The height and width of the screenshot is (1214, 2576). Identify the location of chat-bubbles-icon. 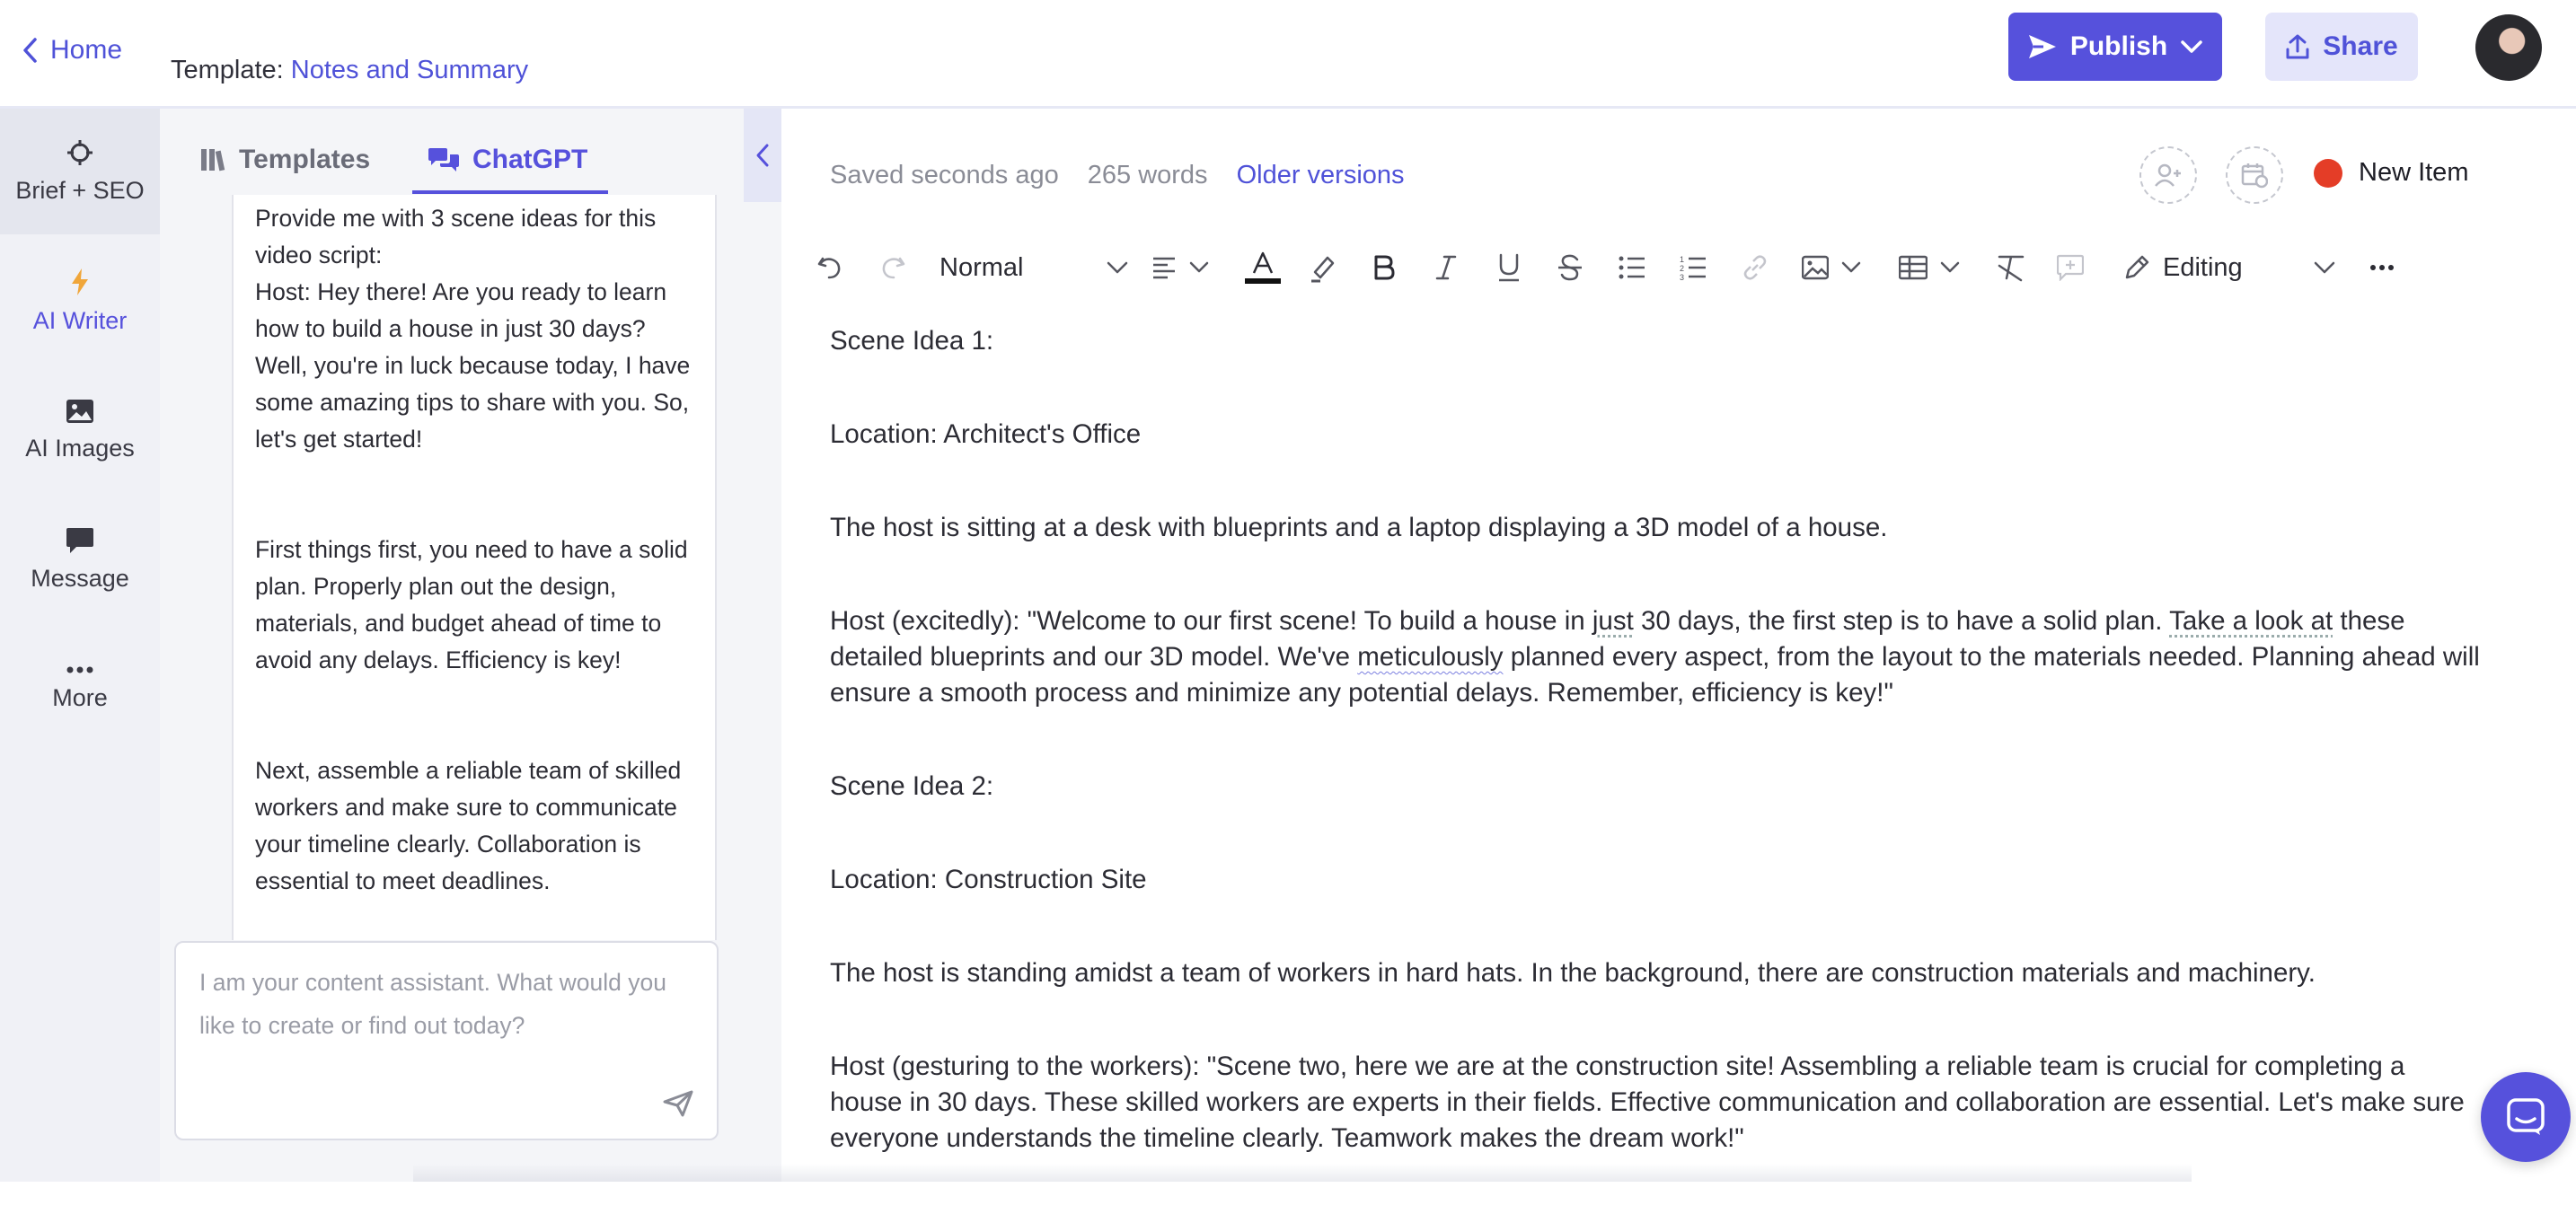
(444, 159).